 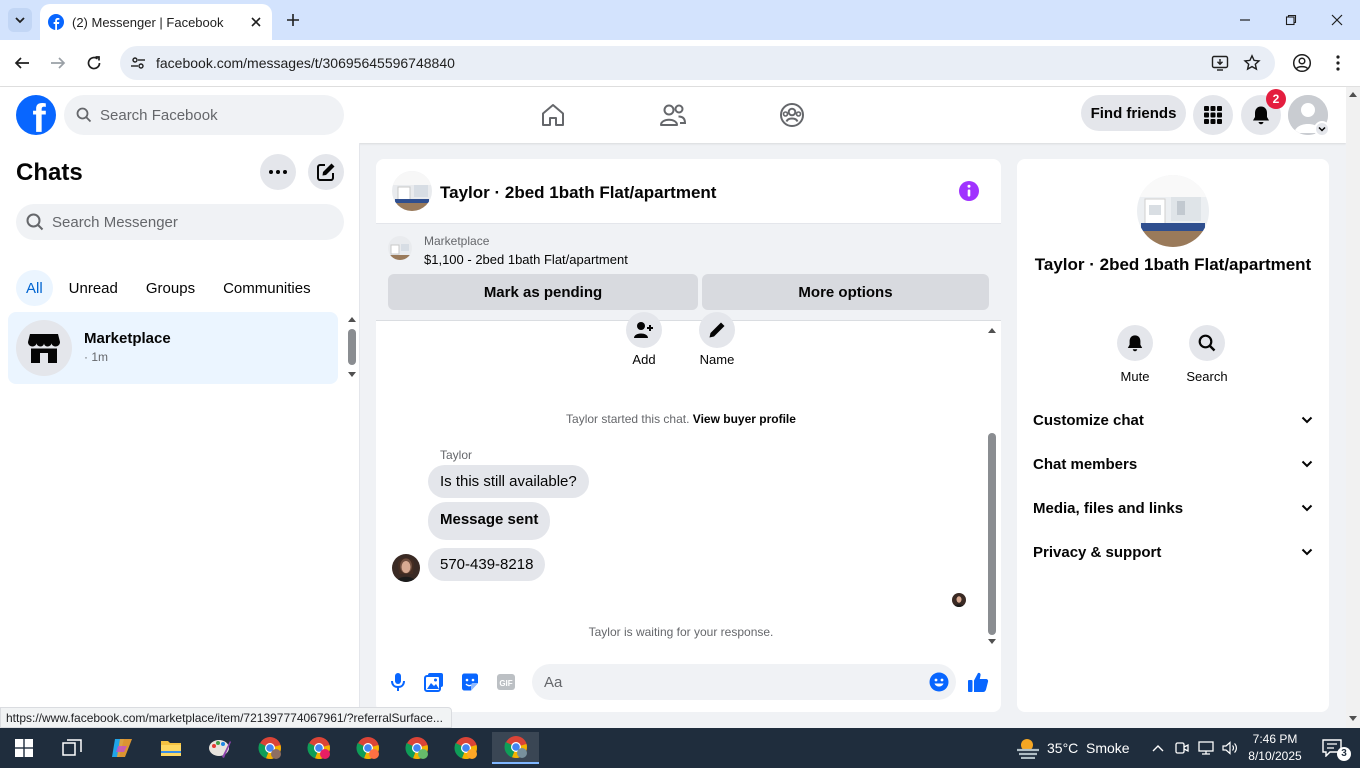 I want to click on info-title: Taylor · 2bed 1bath Flat/apartment, so click(x=1173, y=264).